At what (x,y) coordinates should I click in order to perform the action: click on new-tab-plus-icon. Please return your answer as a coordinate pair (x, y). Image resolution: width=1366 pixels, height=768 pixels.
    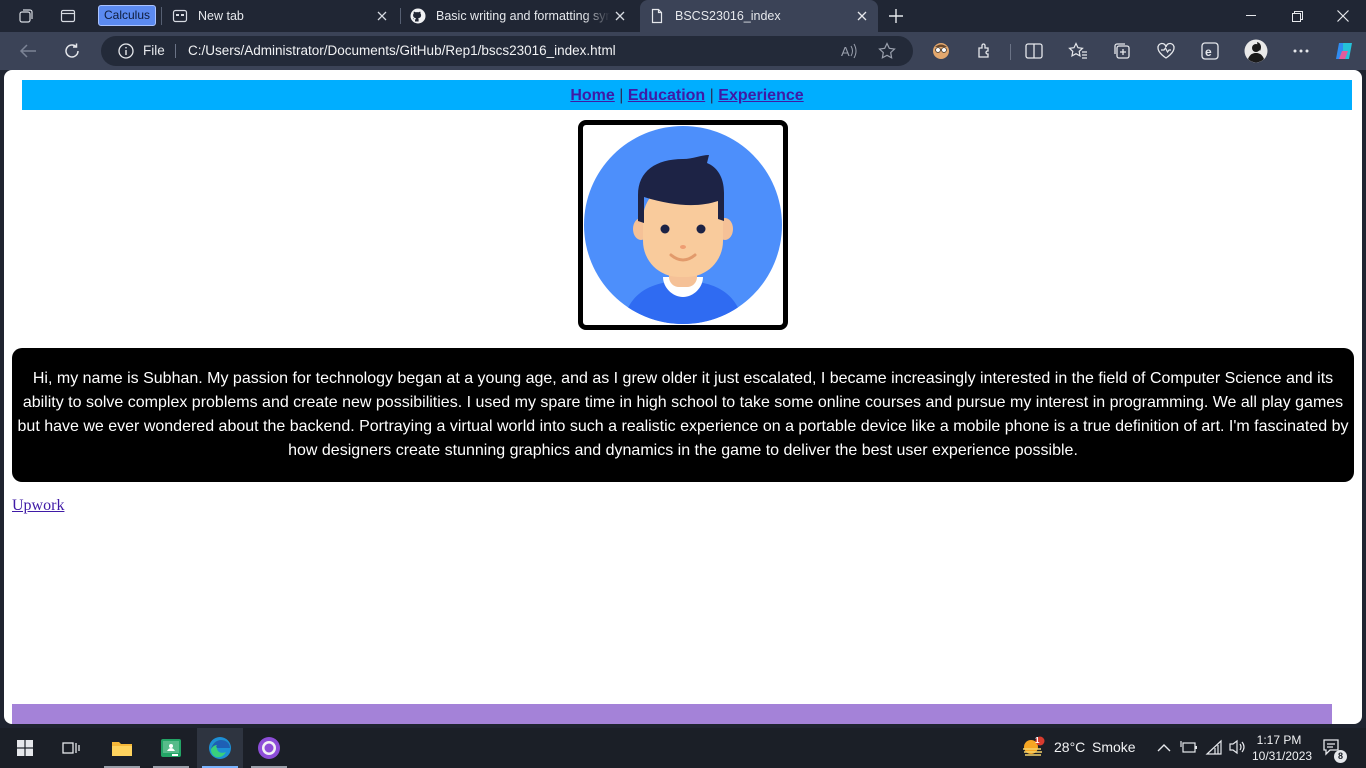
    Looking at the image, I should click on (896, 16).